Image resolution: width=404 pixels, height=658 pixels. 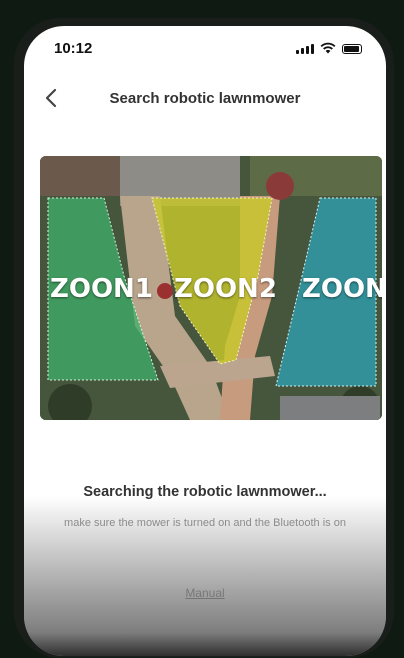 What do you see at coordinates (73, 48) in the screenshot?
I see `status-time: 10:12` at bounding box center [73, 48].